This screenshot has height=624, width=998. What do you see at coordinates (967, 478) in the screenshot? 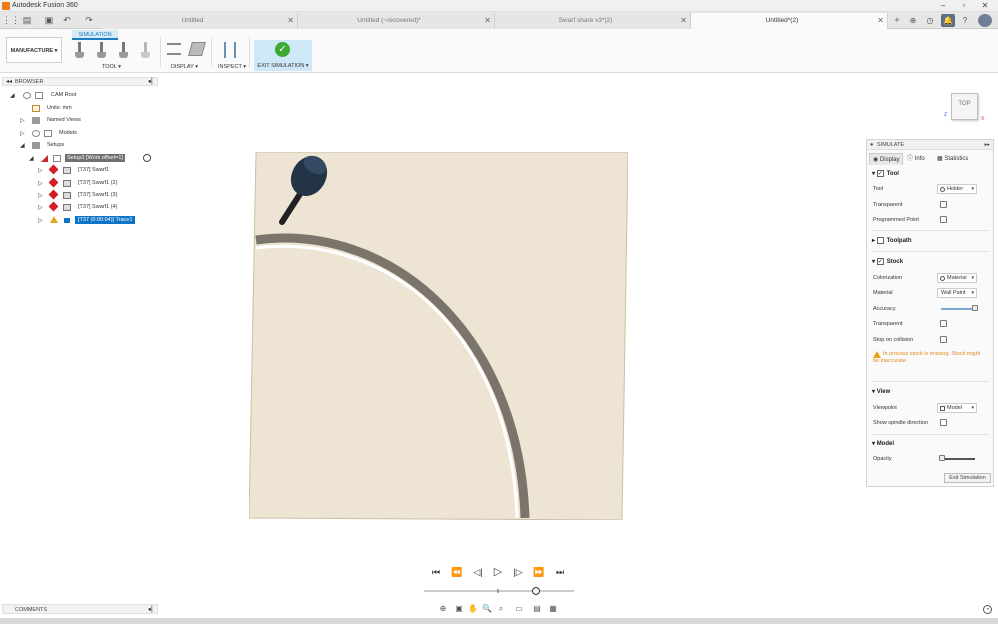
I see `exit-simulation-panel-button: Exit Simulation` at bounding box center [967, 478].